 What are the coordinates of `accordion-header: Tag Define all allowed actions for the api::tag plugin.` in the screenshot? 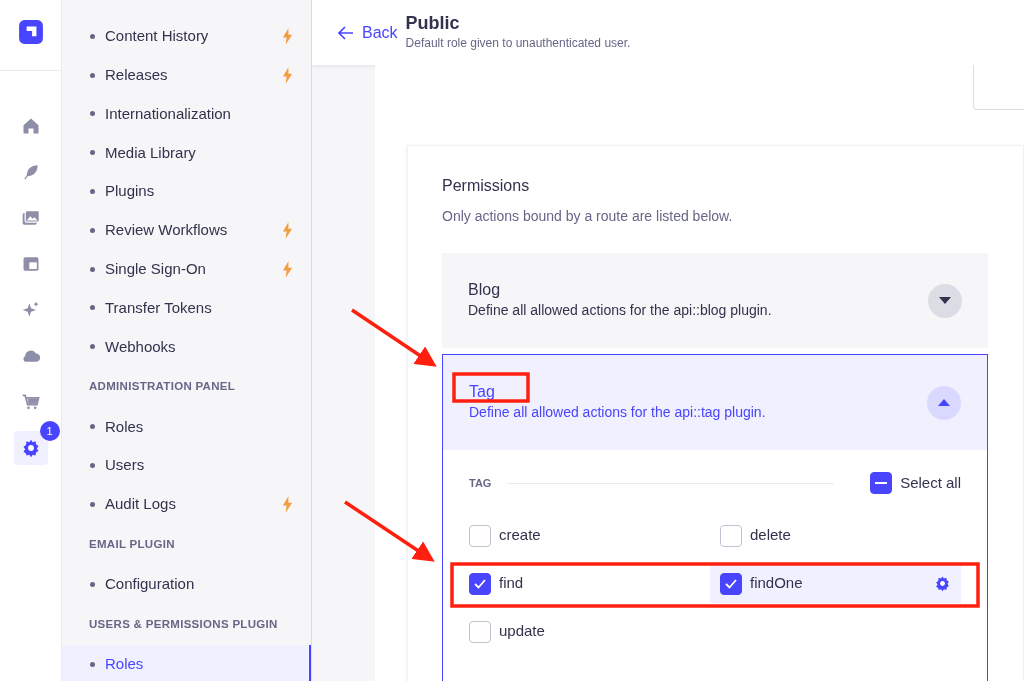 It's located at (715, 402).